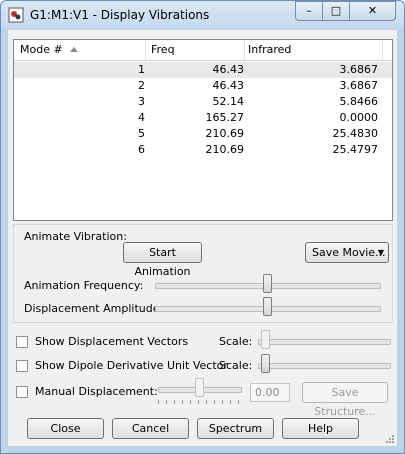  I want to click on show-dipole-derivative-label: Show Dipole Derivative Unit Vector, so click(131, 365).